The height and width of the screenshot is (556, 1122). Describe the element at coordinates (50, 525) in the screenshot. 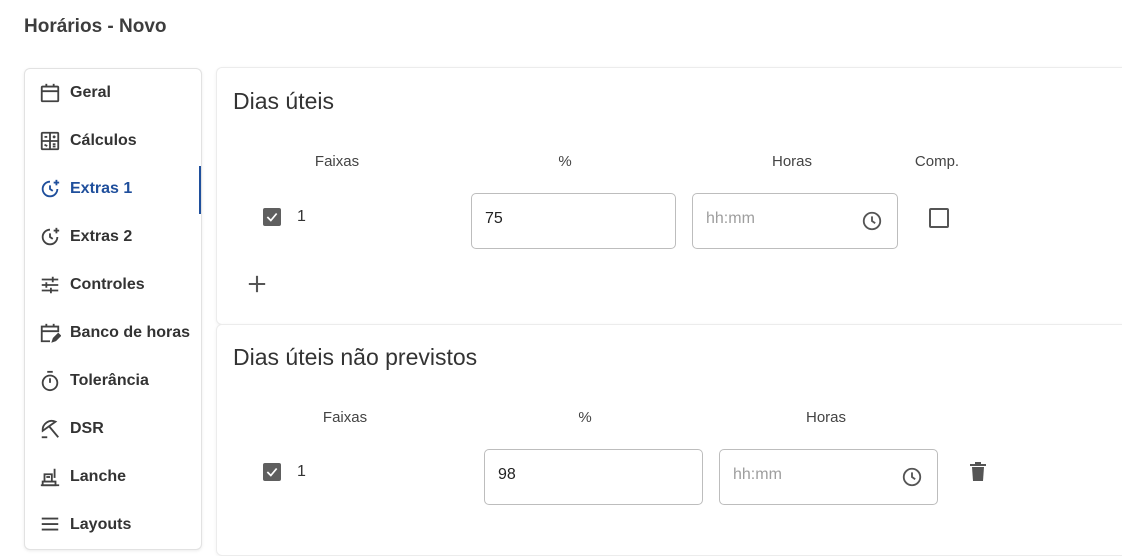

I see `layout-icon` at that location.